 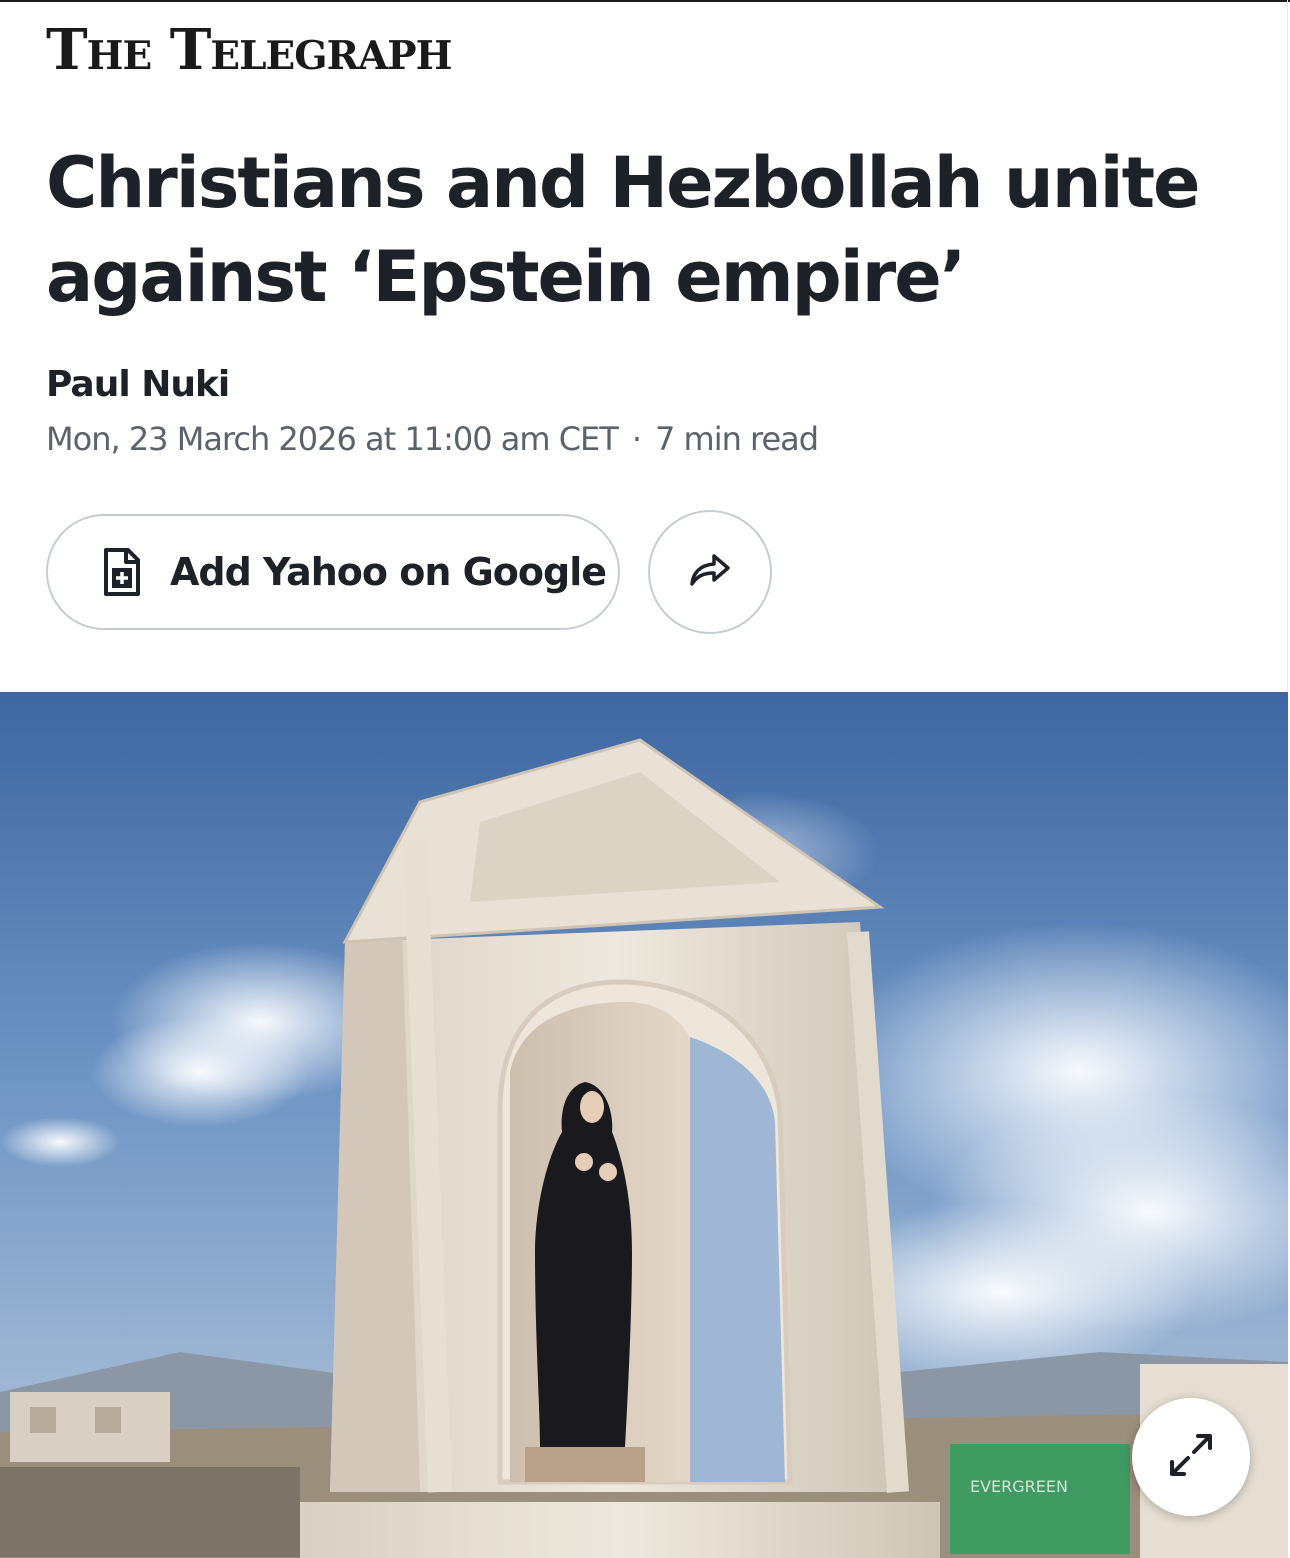 I want to click on share-arrow-icon, so click(x=710, y=572).